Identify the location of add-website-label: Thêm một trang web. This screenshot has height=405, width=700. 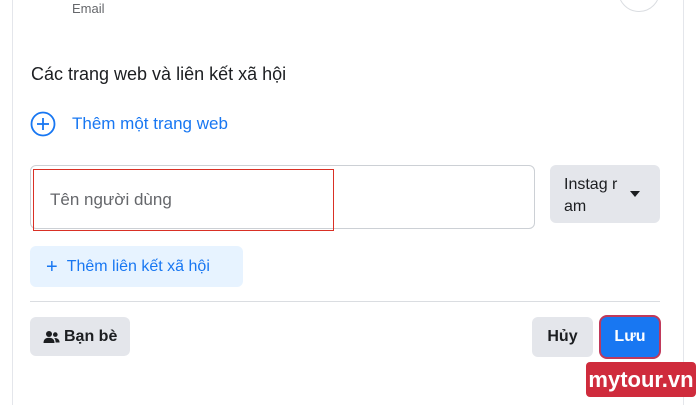
(150, 123).